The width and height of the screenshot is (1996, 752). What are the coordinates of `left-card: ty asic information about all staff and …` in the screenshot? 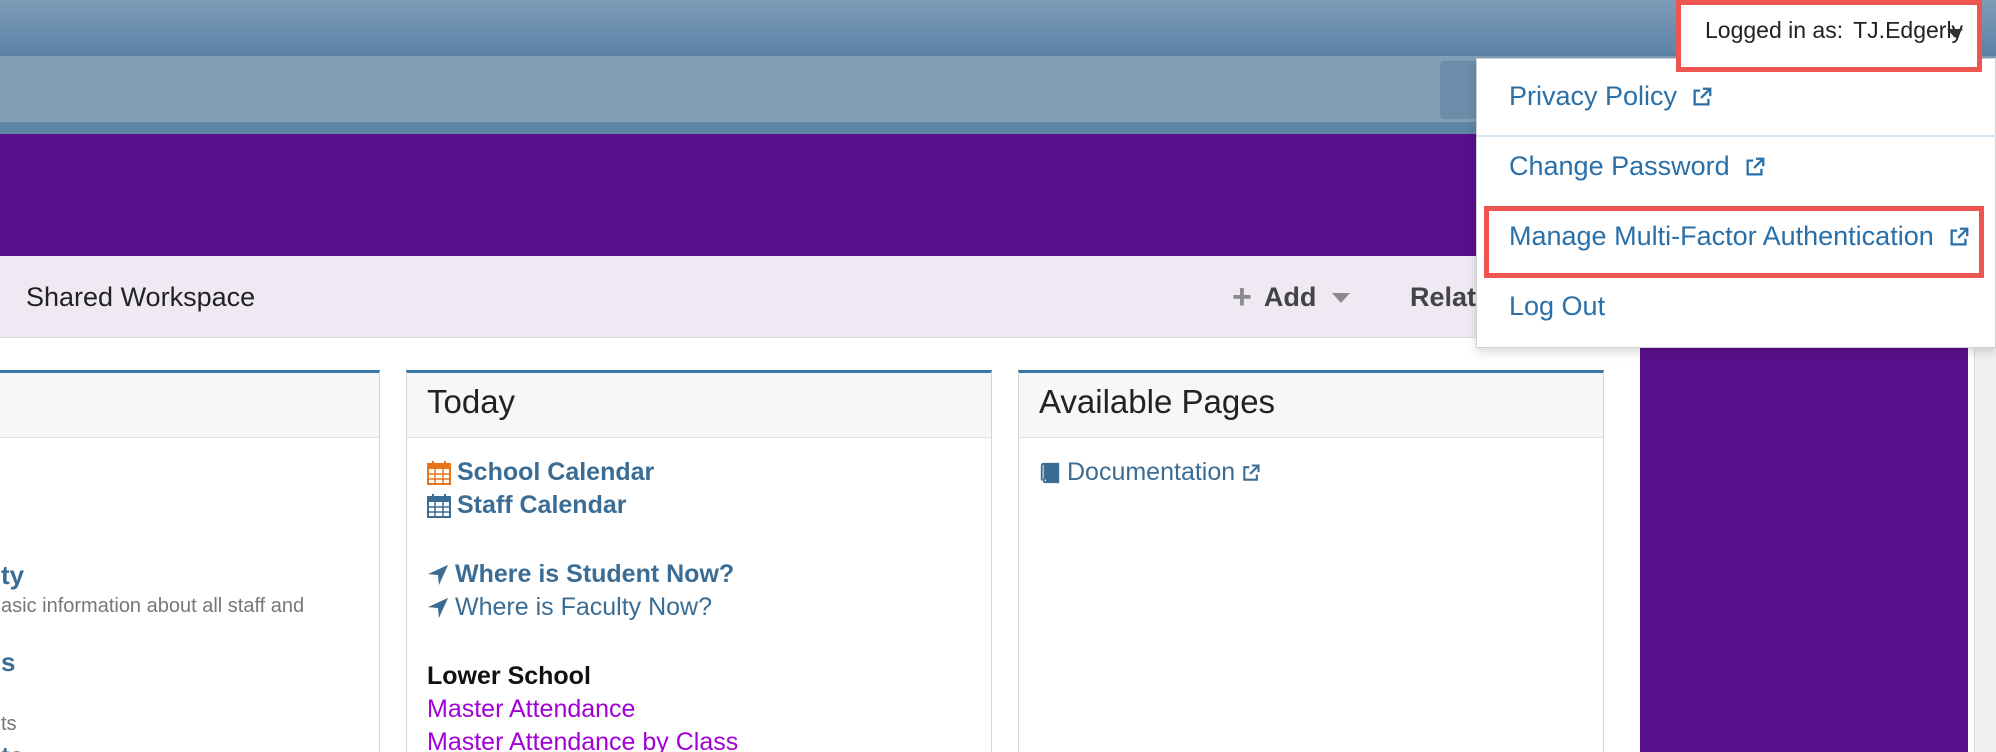 It's located at (190, 561).